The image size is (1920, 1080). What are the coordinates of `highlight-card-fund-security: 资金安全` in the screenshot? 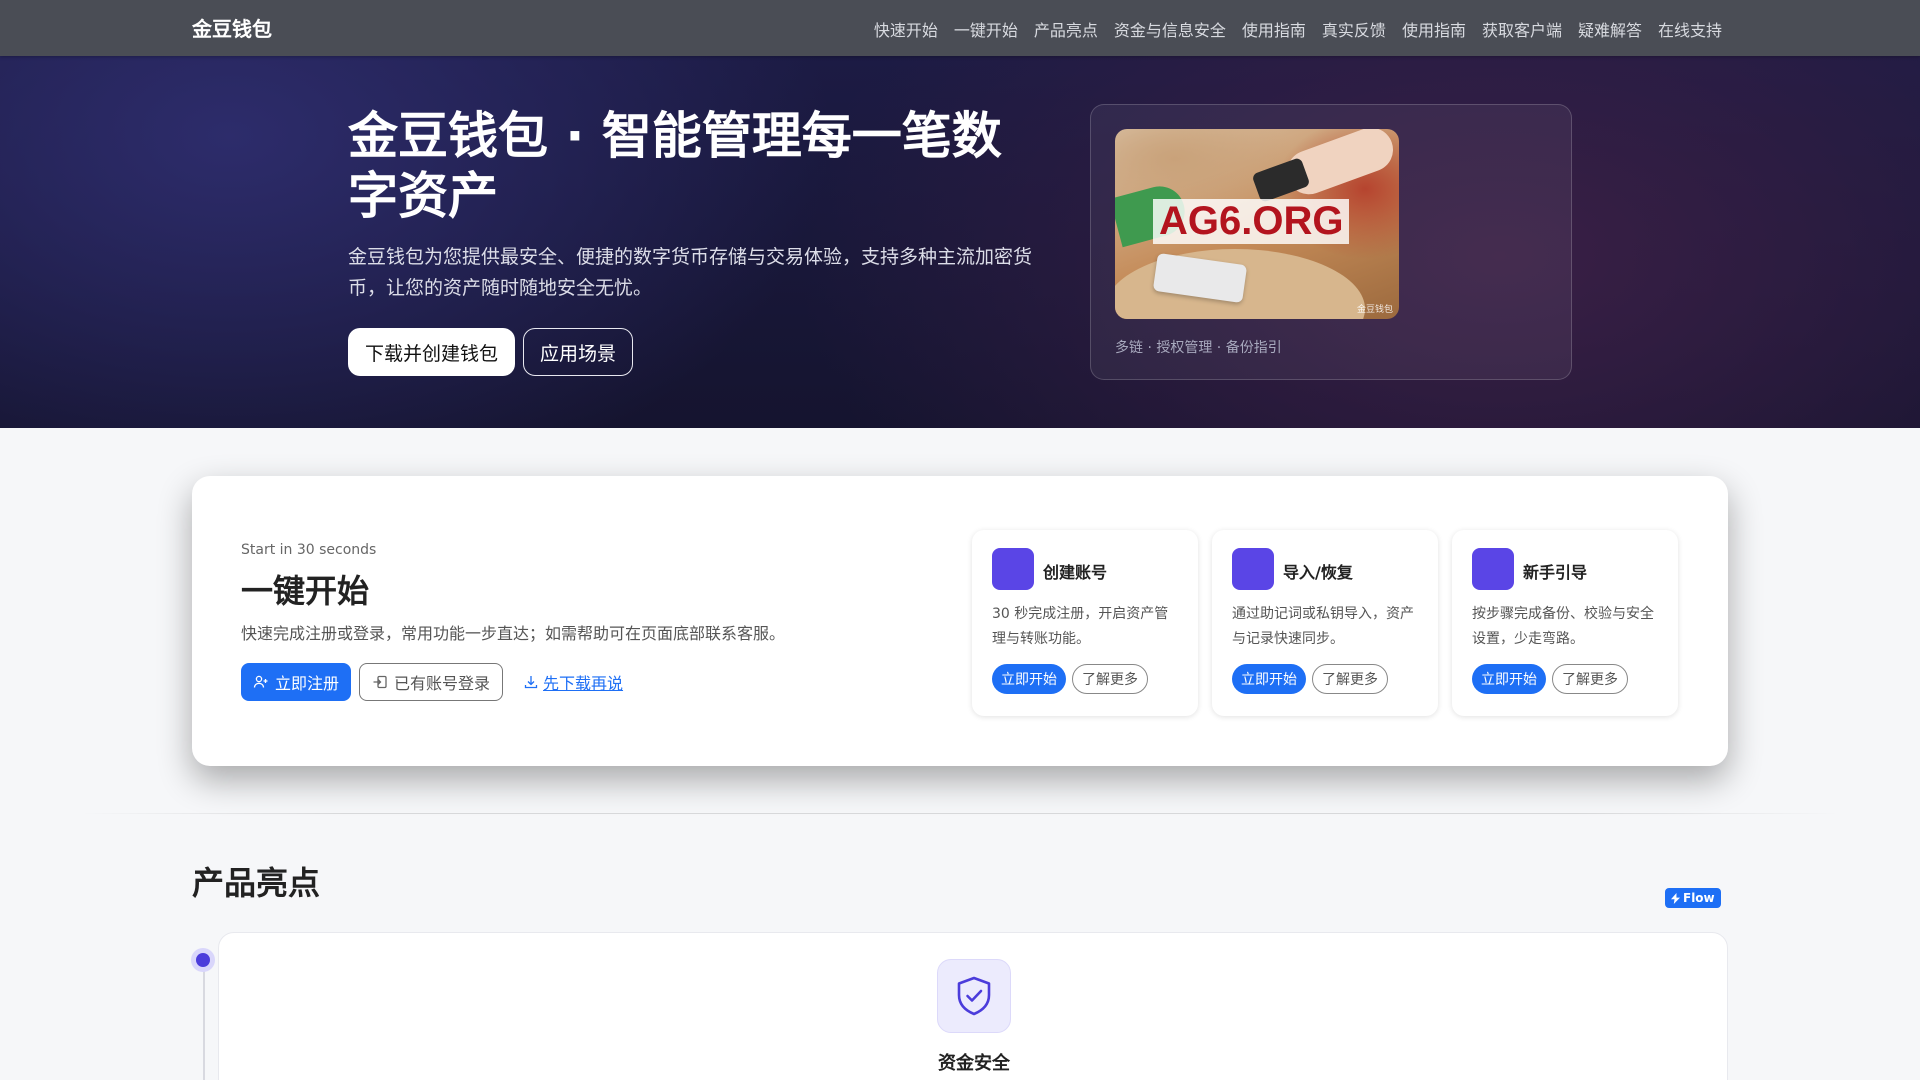 It's located at (973, 1006).